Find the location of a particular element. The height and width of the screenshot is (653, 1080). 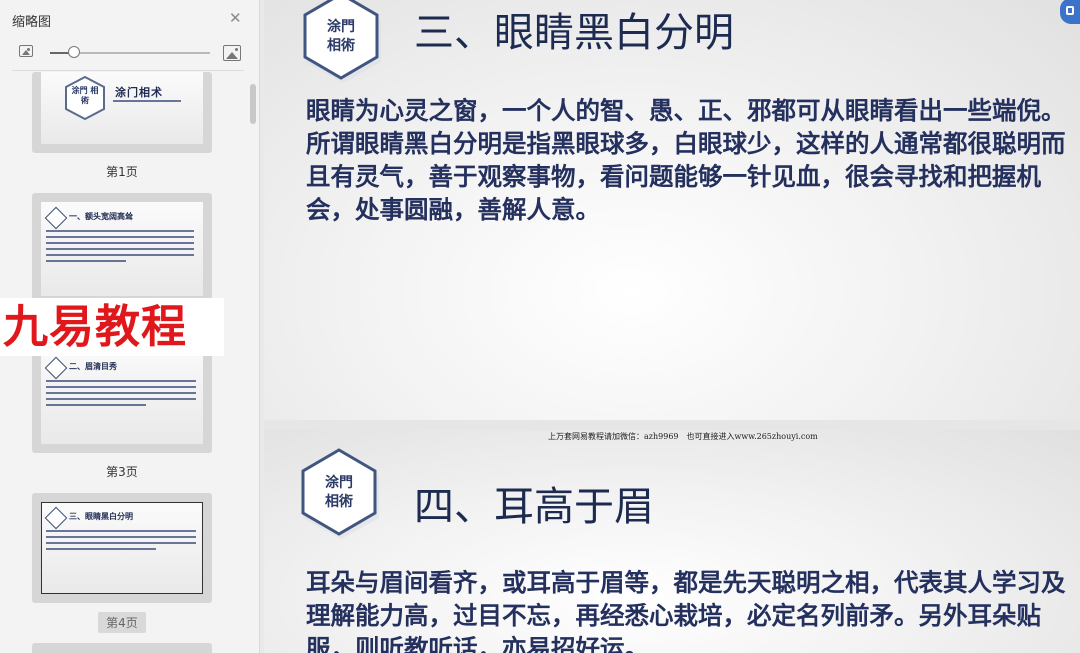

panel-title: 缩略图 is located at coordinates (32, 22).